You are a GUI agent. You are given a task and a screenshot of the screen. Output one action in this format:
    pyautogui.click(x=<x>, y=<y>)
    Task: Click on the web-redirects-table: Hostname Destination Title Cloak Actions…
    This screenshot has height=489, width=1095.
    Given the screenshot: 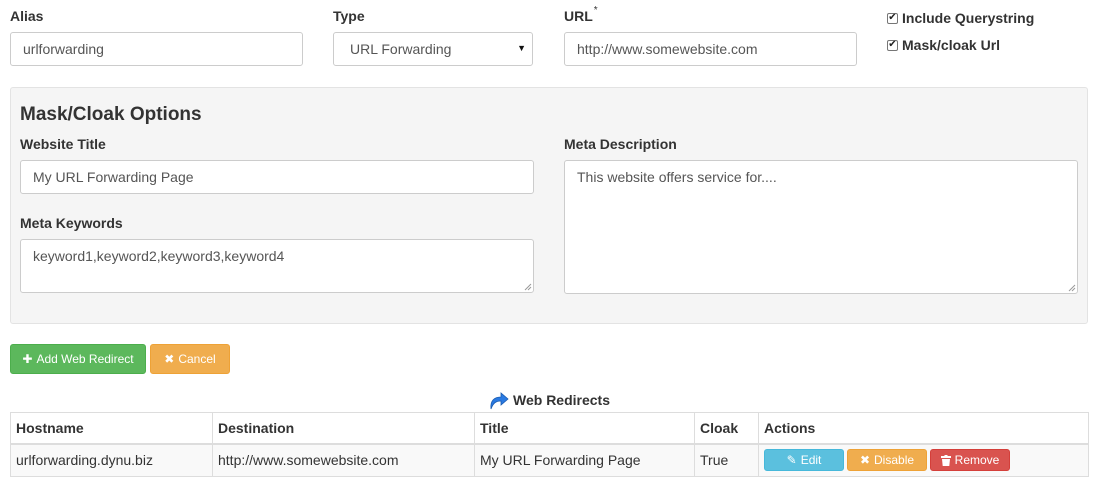 What is the action you would take?
    pyautogui.click(x=549, y=444)
    